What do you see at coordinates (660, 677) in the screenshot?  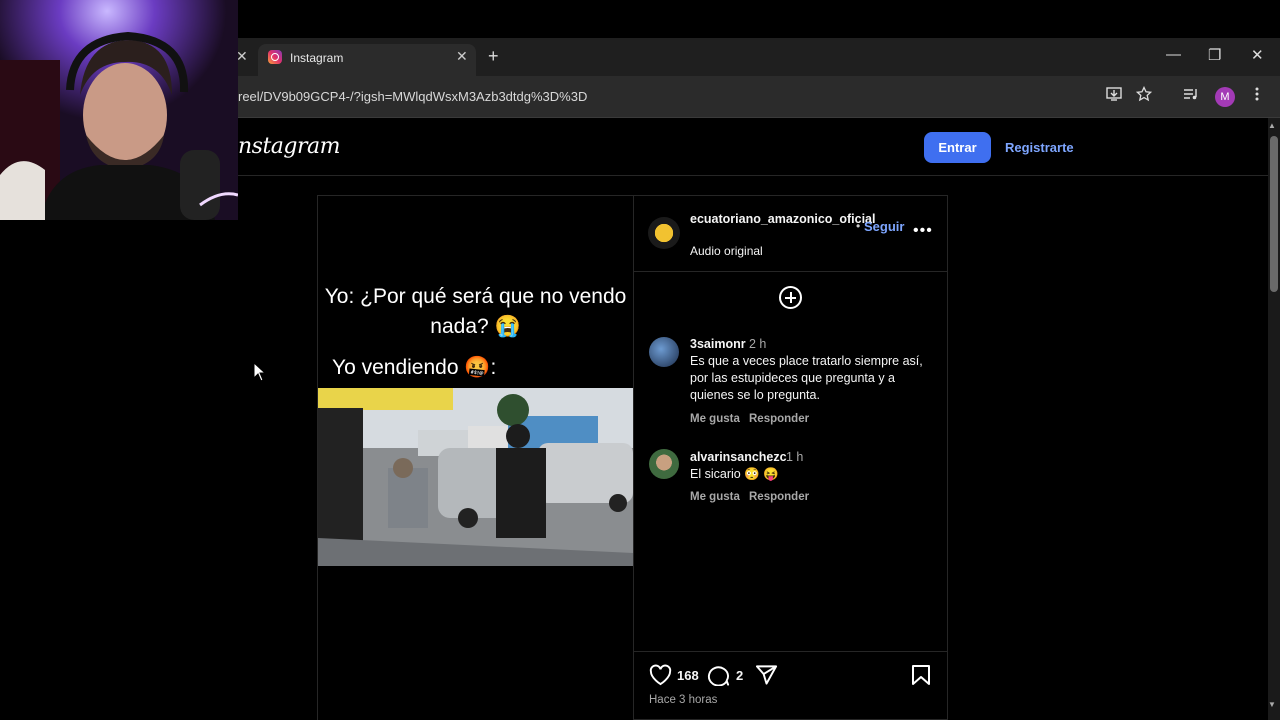 I see `heart-icon` at bounding box center [660, 677].